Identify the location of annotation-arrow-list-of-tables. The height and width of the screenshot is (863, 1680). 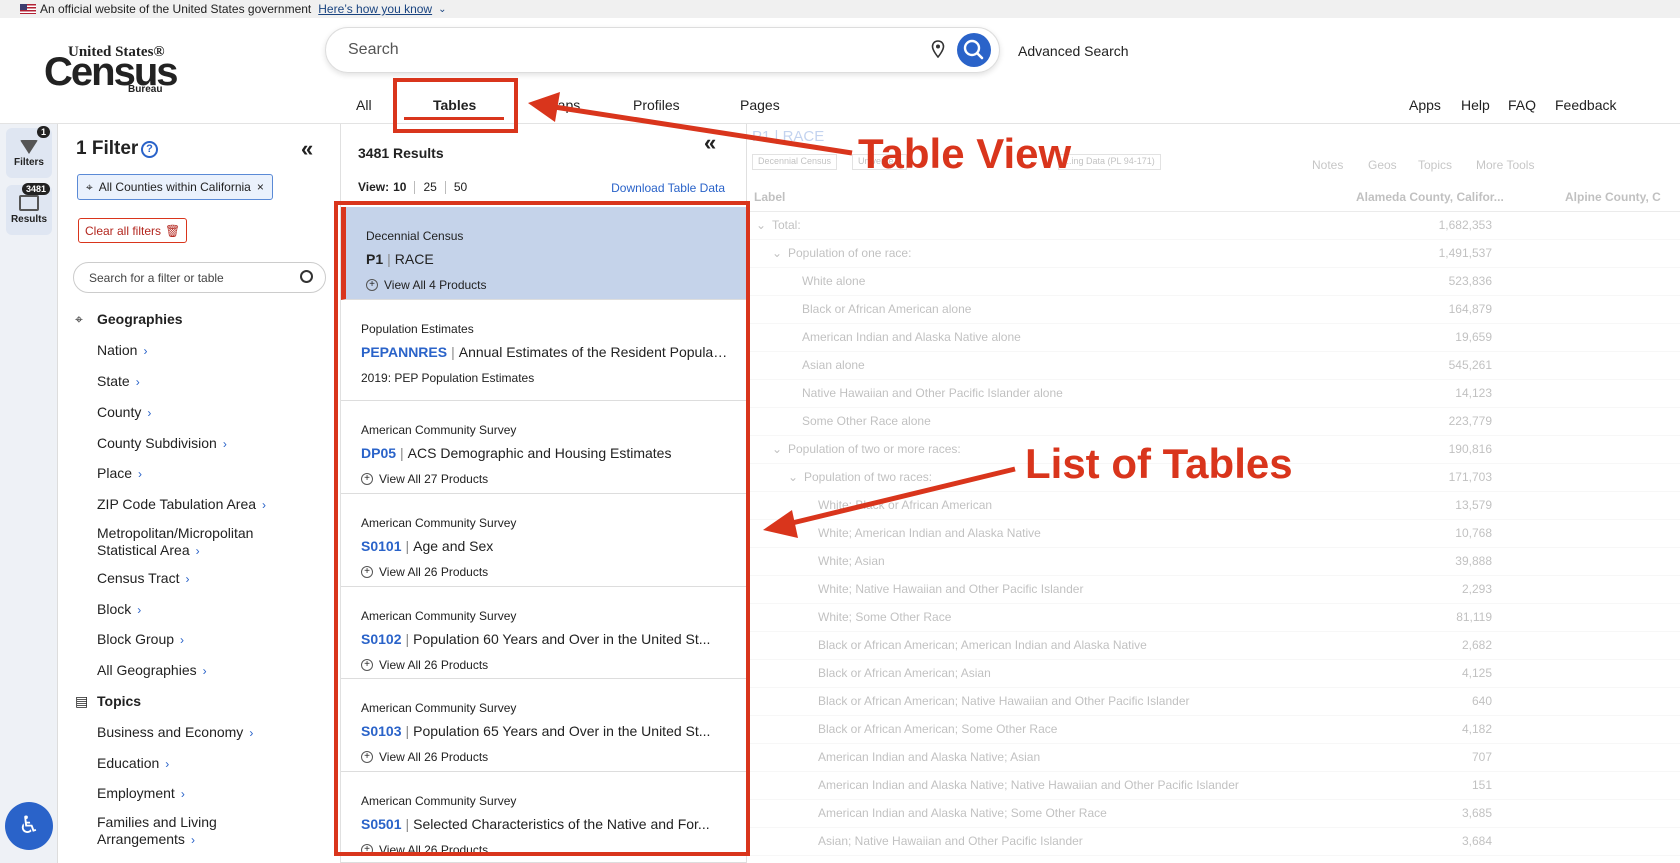
(901, 496).